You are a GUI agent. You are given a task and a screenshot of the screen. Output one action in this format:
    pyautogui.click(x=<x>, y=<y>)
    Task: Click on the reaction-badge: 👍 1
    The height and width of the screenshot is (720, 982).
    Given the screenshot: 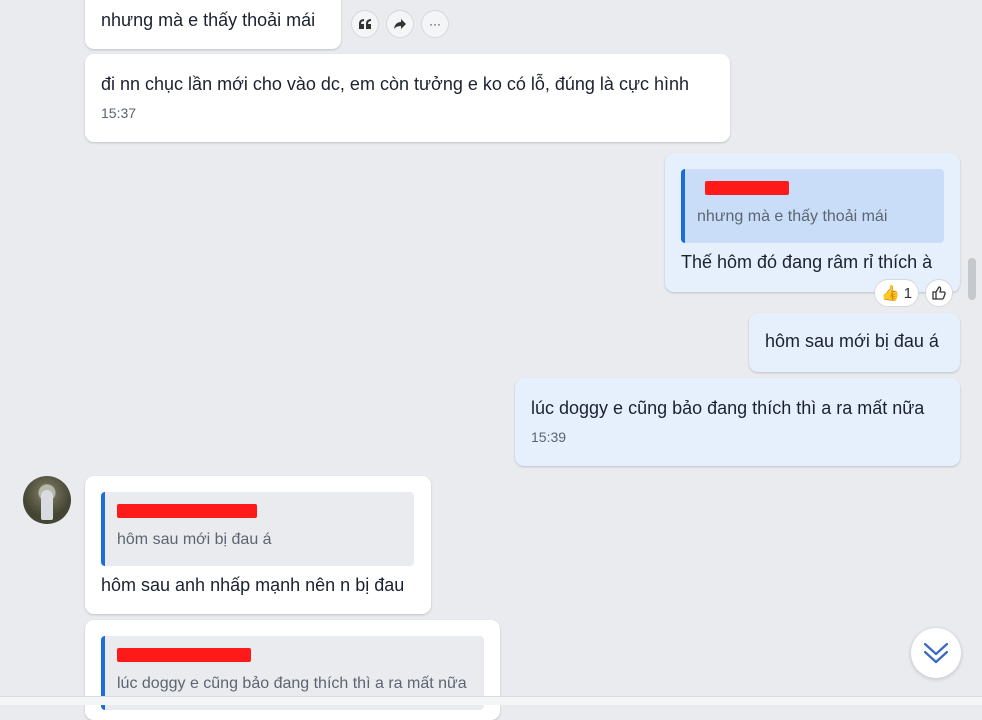 What is the action you would take?
    pyautogui.click(x=897, y=293)
    